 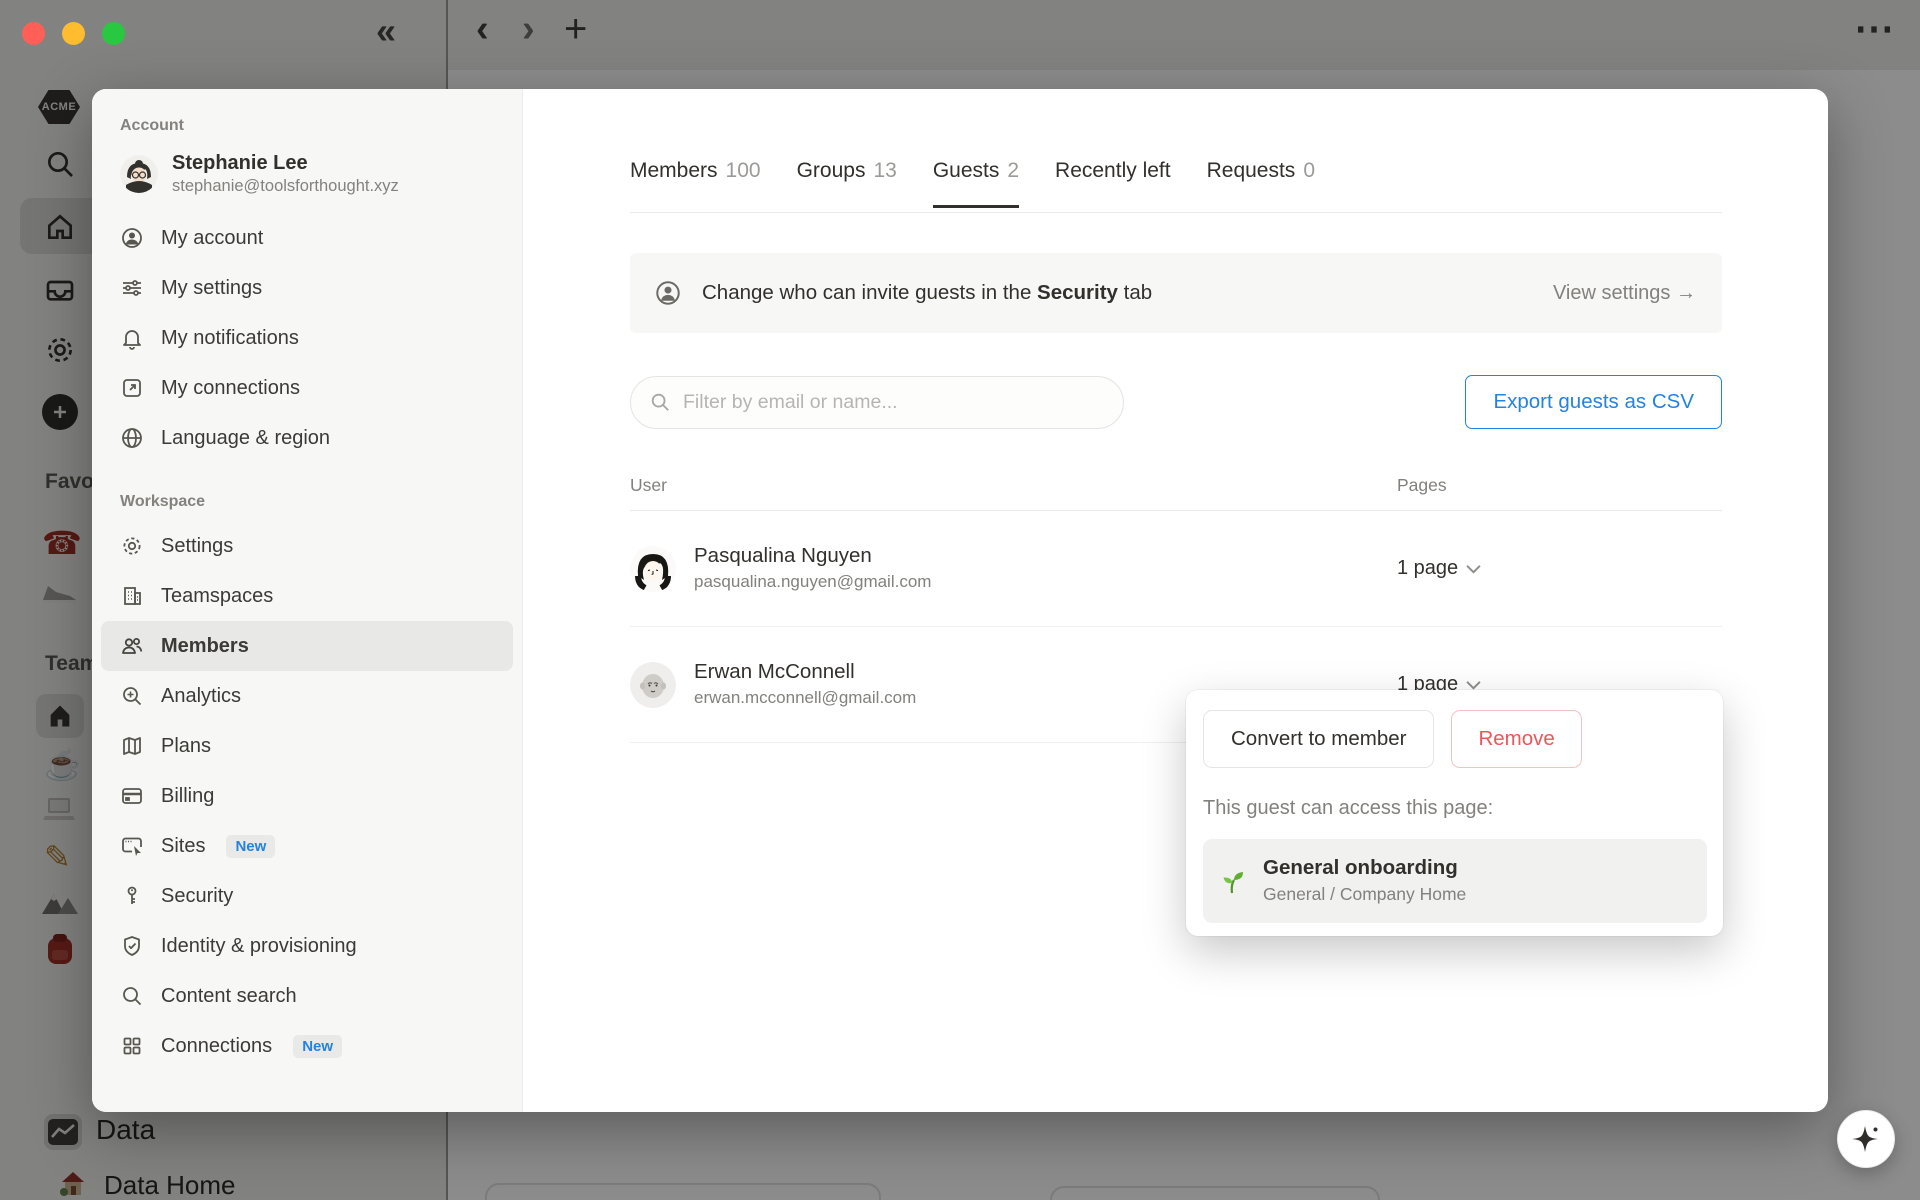 I want to click on sidebar-item-label: My notifications, so click(x=230, y=337).